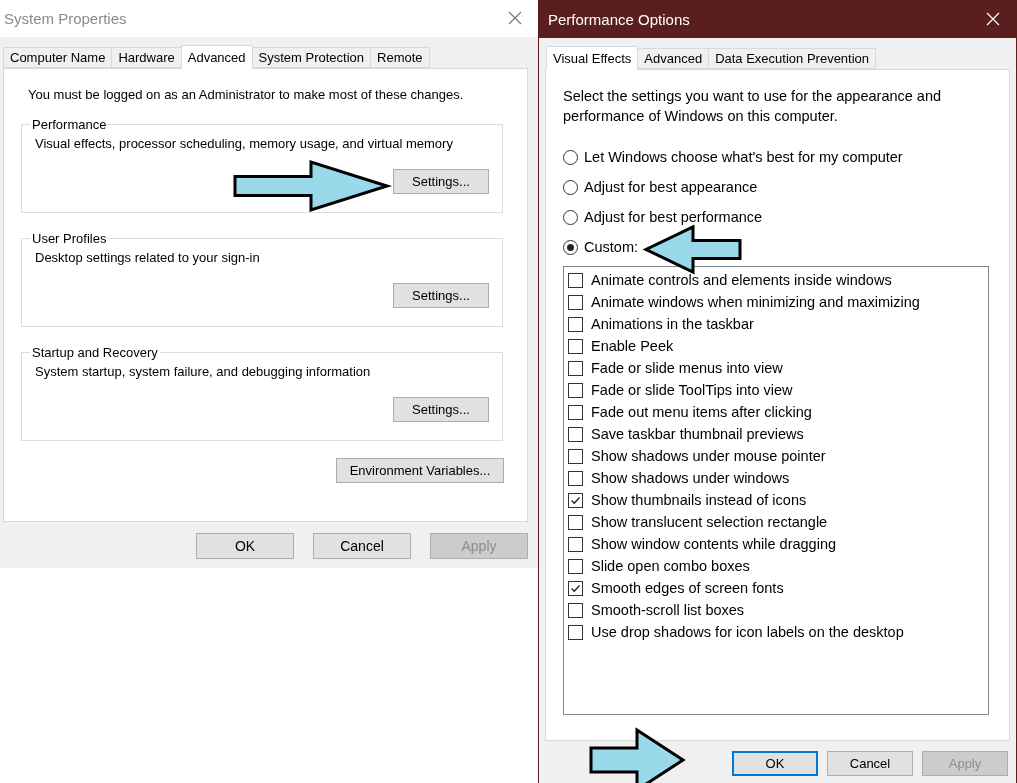 The width and height of the screenshot is (1017, 783). Describe the element at coordinates (687, 368) in the screenshot. I see `checkbox-label: Fade or slide menus into view` at that location.